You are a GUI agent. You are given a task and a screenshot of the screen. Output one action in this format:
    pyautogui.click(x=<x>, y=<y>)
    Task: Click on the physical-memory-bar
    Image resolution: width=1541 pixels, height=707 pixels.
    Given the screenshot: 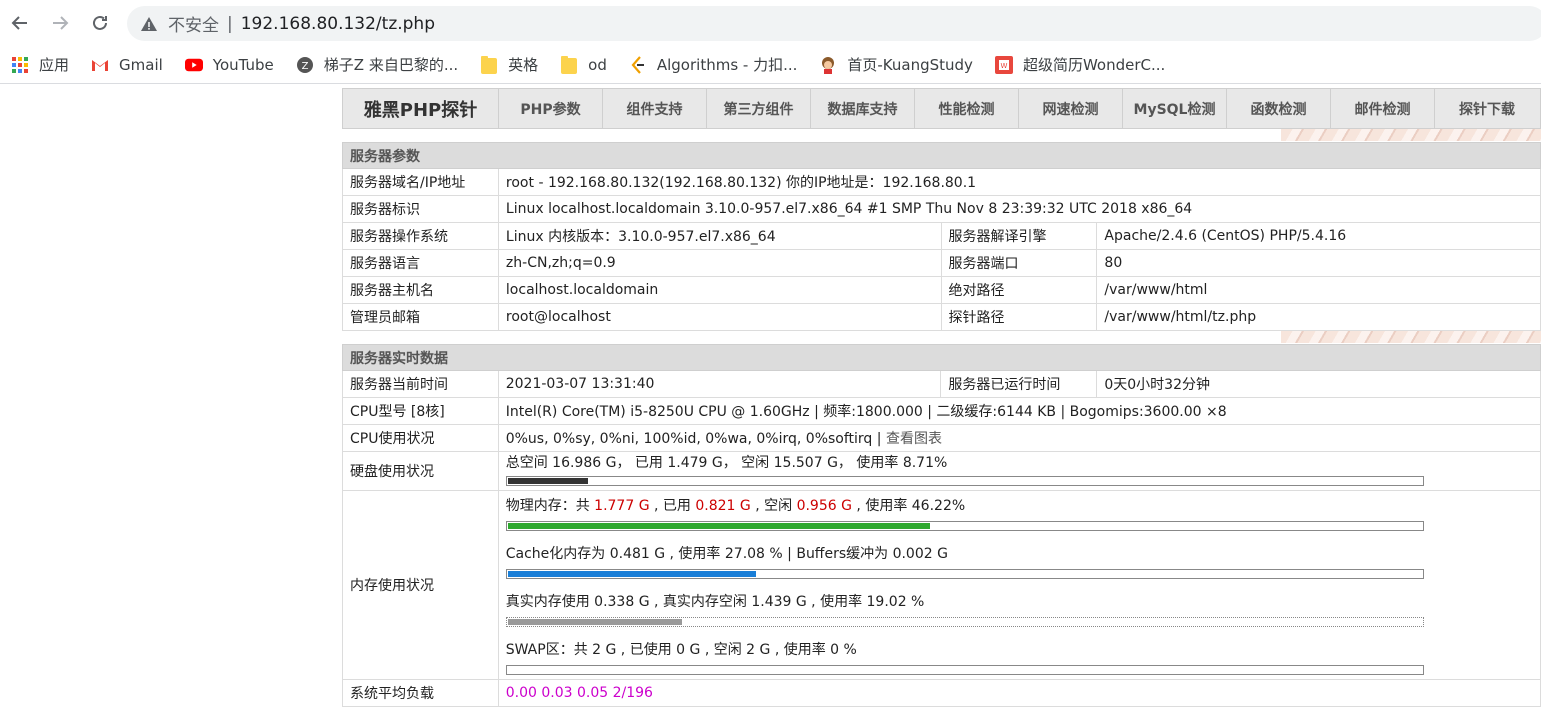 What is the action you would take?
    pyautogui.click(x=964, y=526)
    